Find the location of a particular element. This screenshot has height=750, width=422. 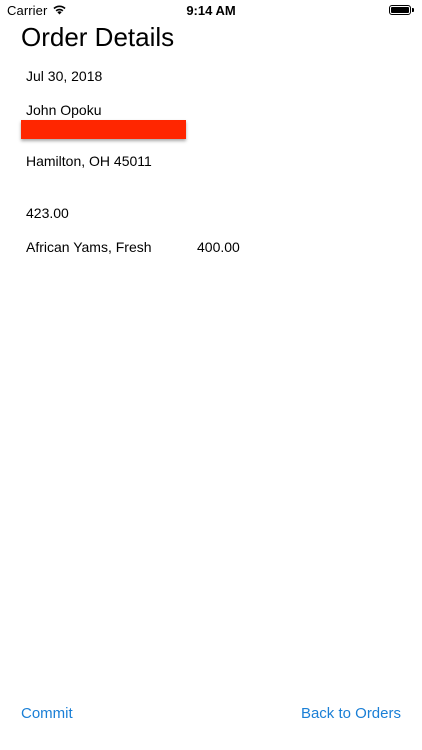

item-name: African Yams, Fresh is located at coordinates (89, 247).